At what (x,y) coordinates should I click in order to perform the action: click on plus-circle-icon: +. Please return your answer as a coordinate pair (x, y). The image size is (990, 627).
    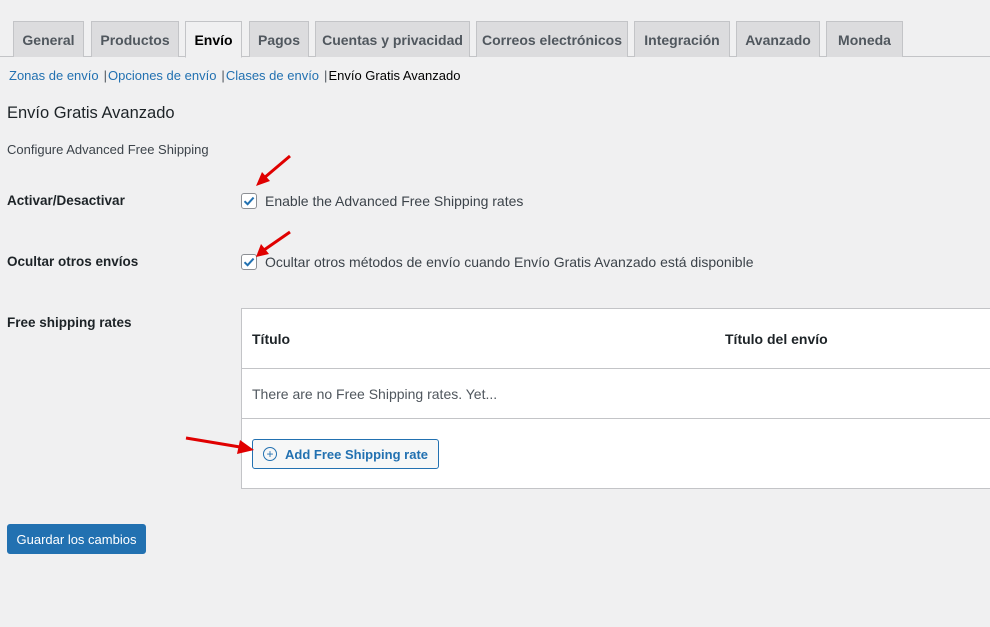
    Looking at the image, I should click on (270, 454).